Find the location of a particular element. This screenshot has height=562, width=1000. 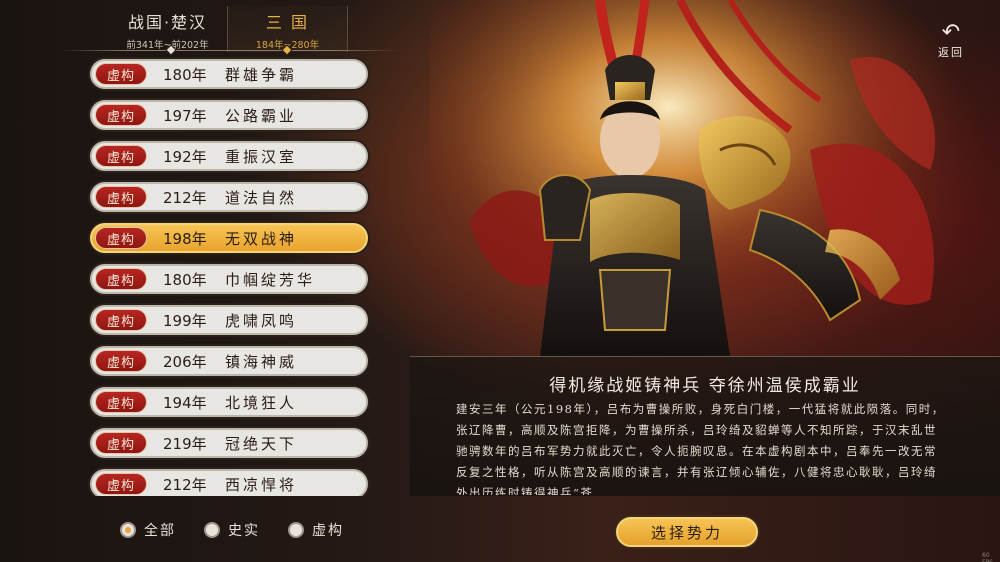

scenario-year: 206年 is located at coordinates (185, 361).